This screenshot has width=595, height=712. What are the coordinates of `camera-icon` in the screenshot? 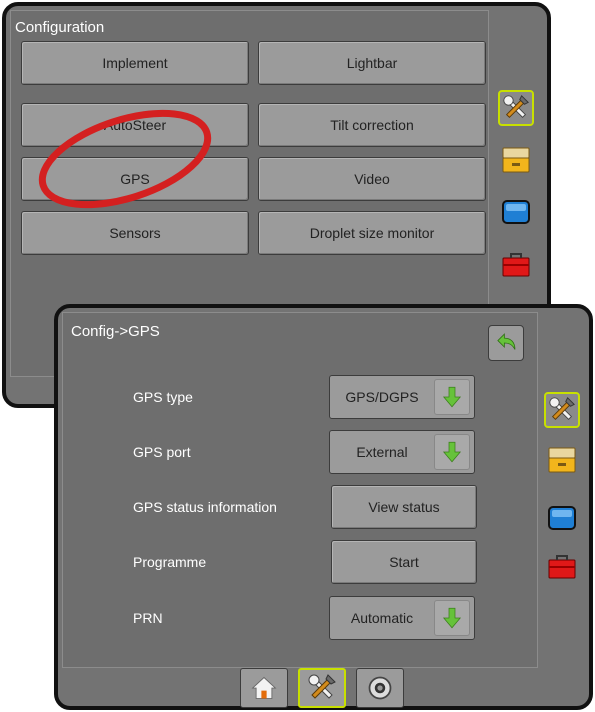 It's located at (380, 688).